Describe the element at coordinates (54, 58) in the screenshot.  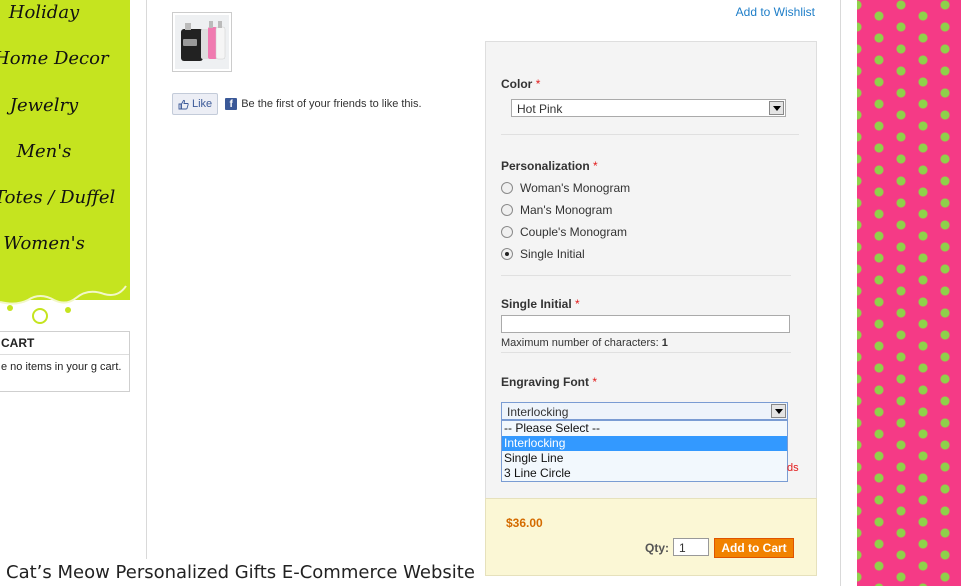
I see `nav-item-home-decor: Home Decor` at that location.